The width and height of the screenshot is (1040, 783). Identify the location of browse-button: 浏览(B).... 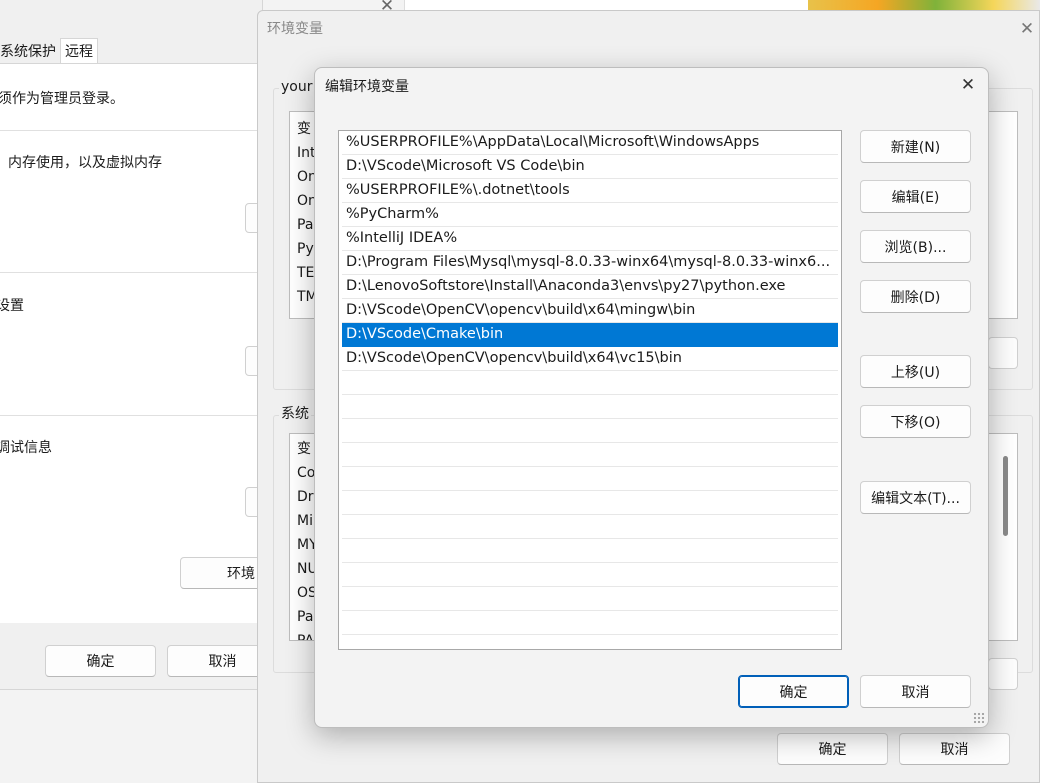
(915, 246).